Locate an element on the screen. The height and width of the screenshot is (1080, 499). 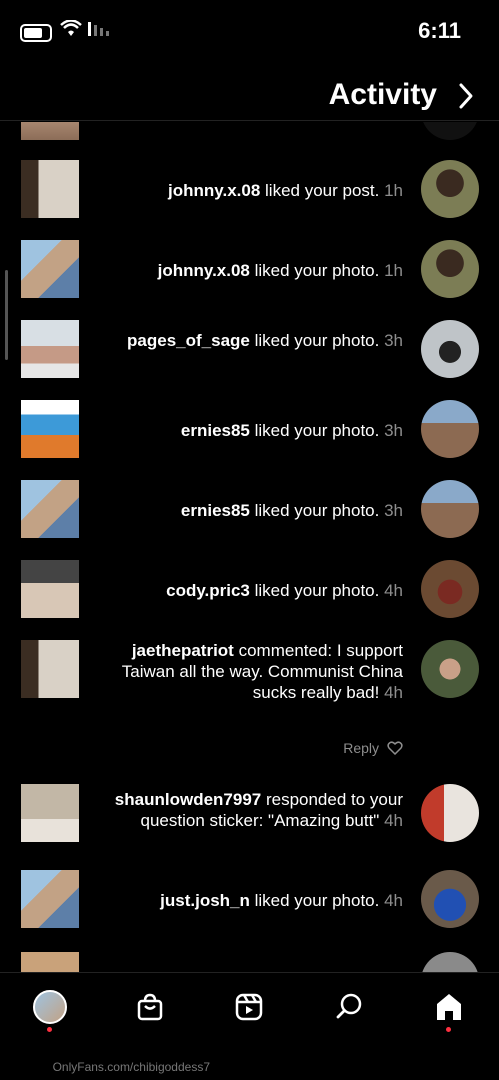
tab-profile is located at coordinates (50, 1007).